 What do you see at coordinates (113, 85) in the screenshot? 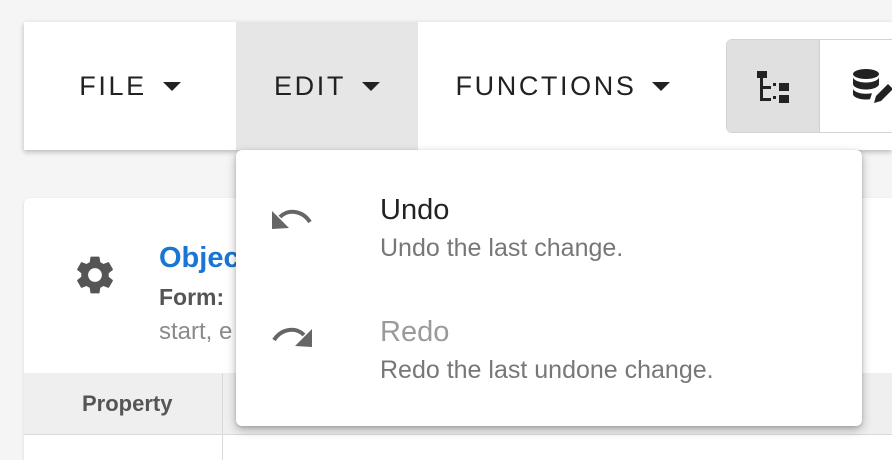
I see `file-menu-label: FILE` at bounding box center [113, 85].